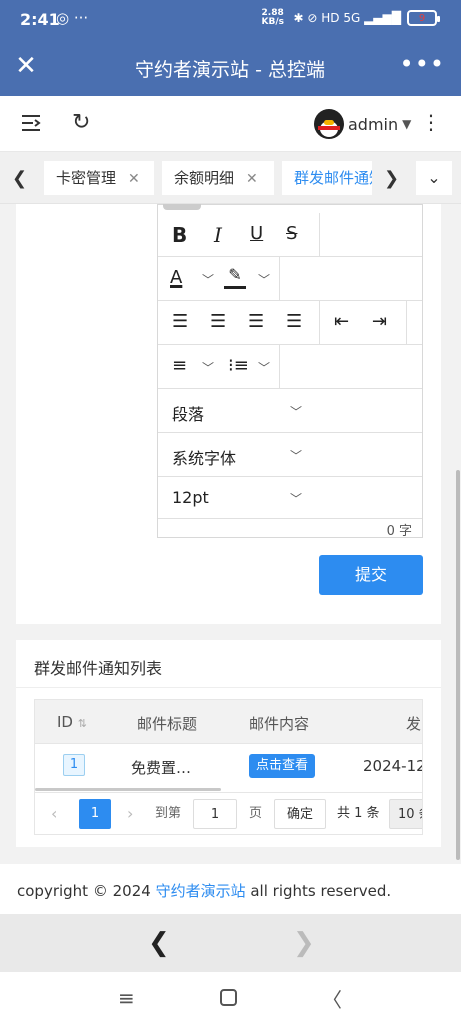  I want to click on cell-date: 2024-12, so click(393, 766).